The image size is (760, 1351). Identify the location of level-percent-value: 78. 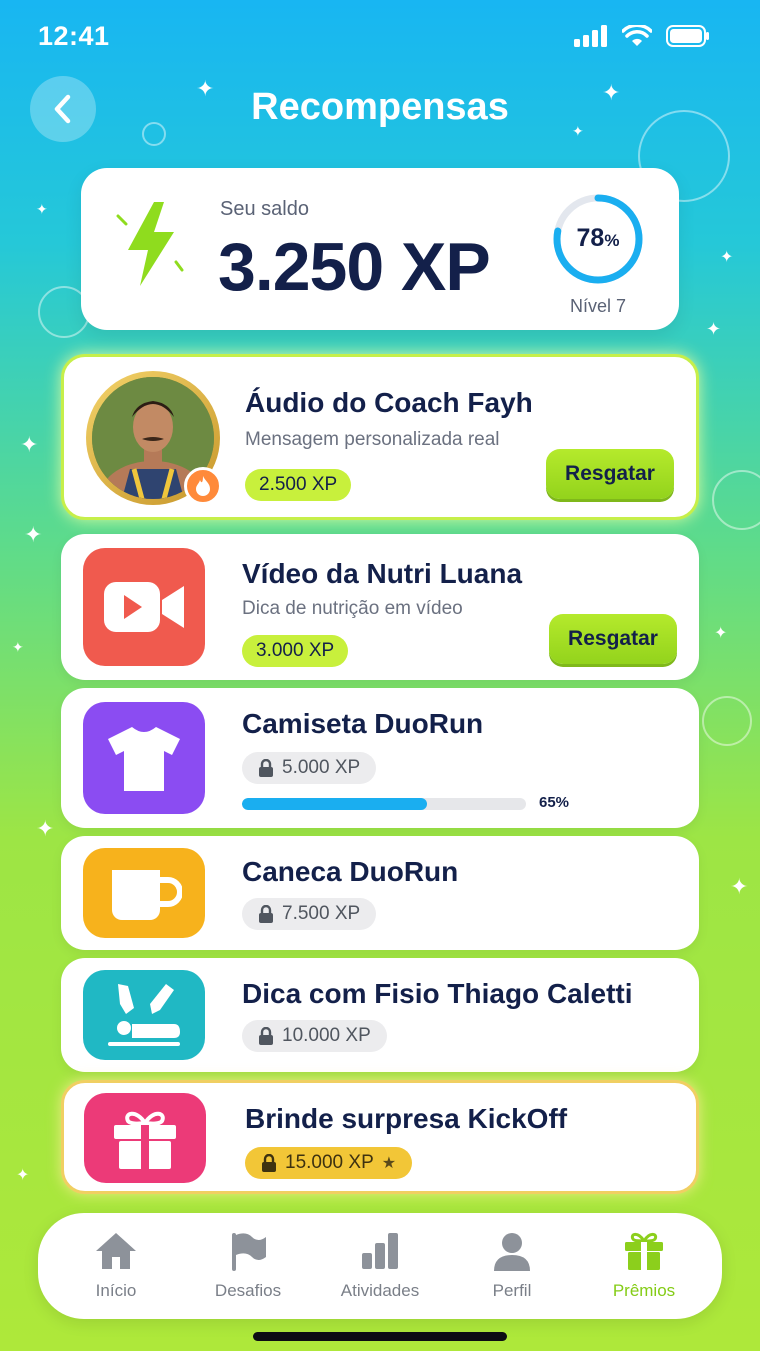
(590, 238).